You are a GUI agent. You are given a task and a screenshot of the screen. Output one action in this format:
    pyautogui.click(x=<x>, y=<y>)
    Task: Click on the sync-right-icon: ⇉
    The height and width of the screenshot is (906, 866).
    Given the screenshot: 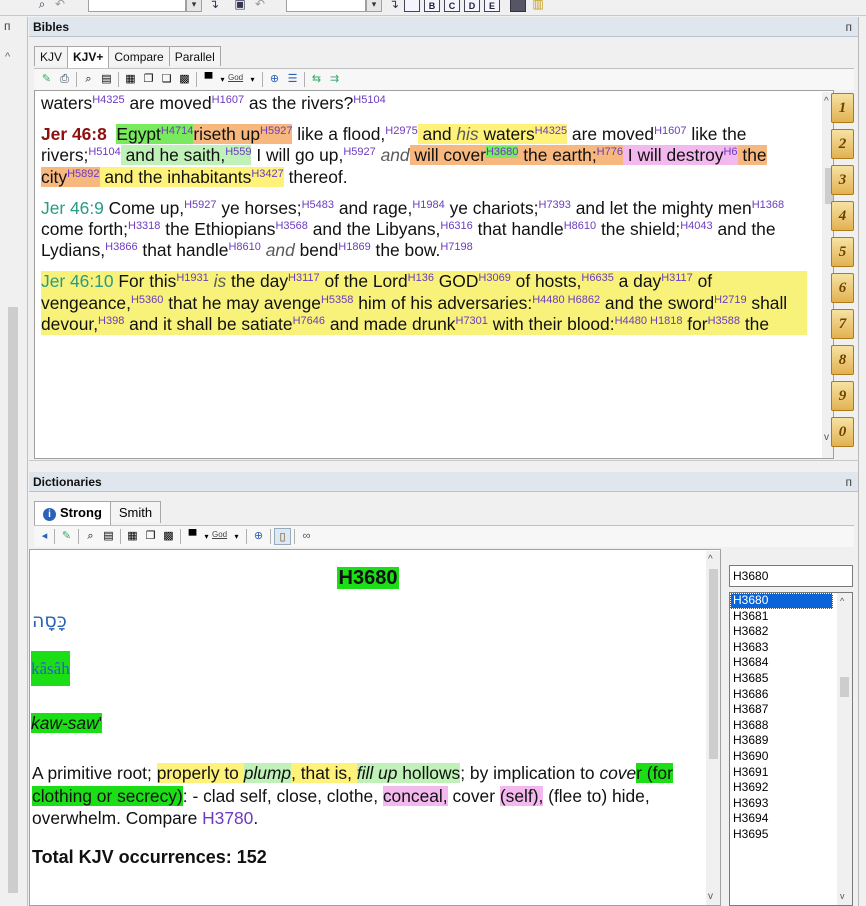 What is the action you would take?
    pyautogui.click(x=334, y=79)
    